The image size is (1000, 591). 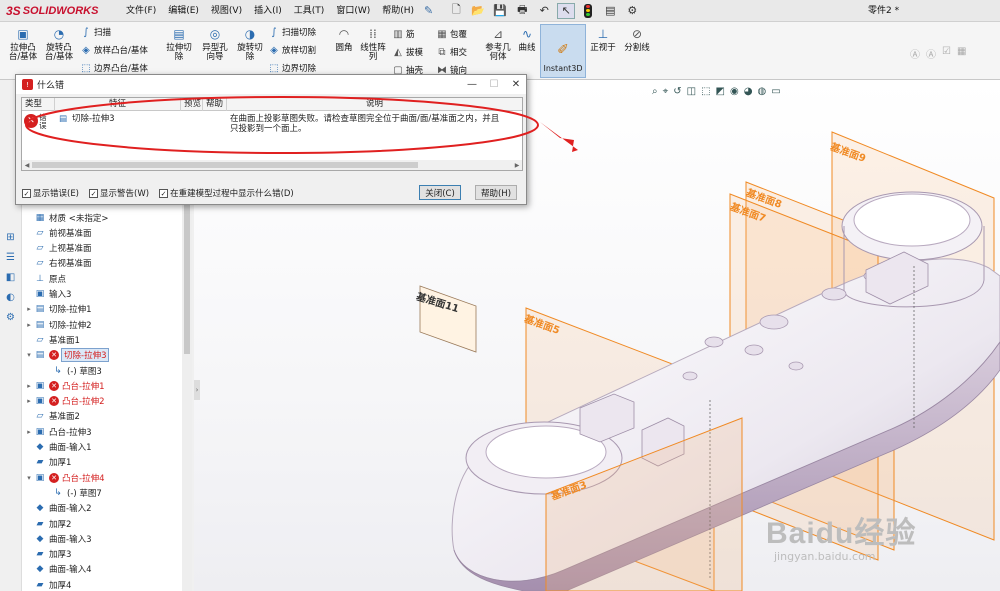 I want to click on tree-item: ◆ 曲面-输入3, so click(x=58, y=538).